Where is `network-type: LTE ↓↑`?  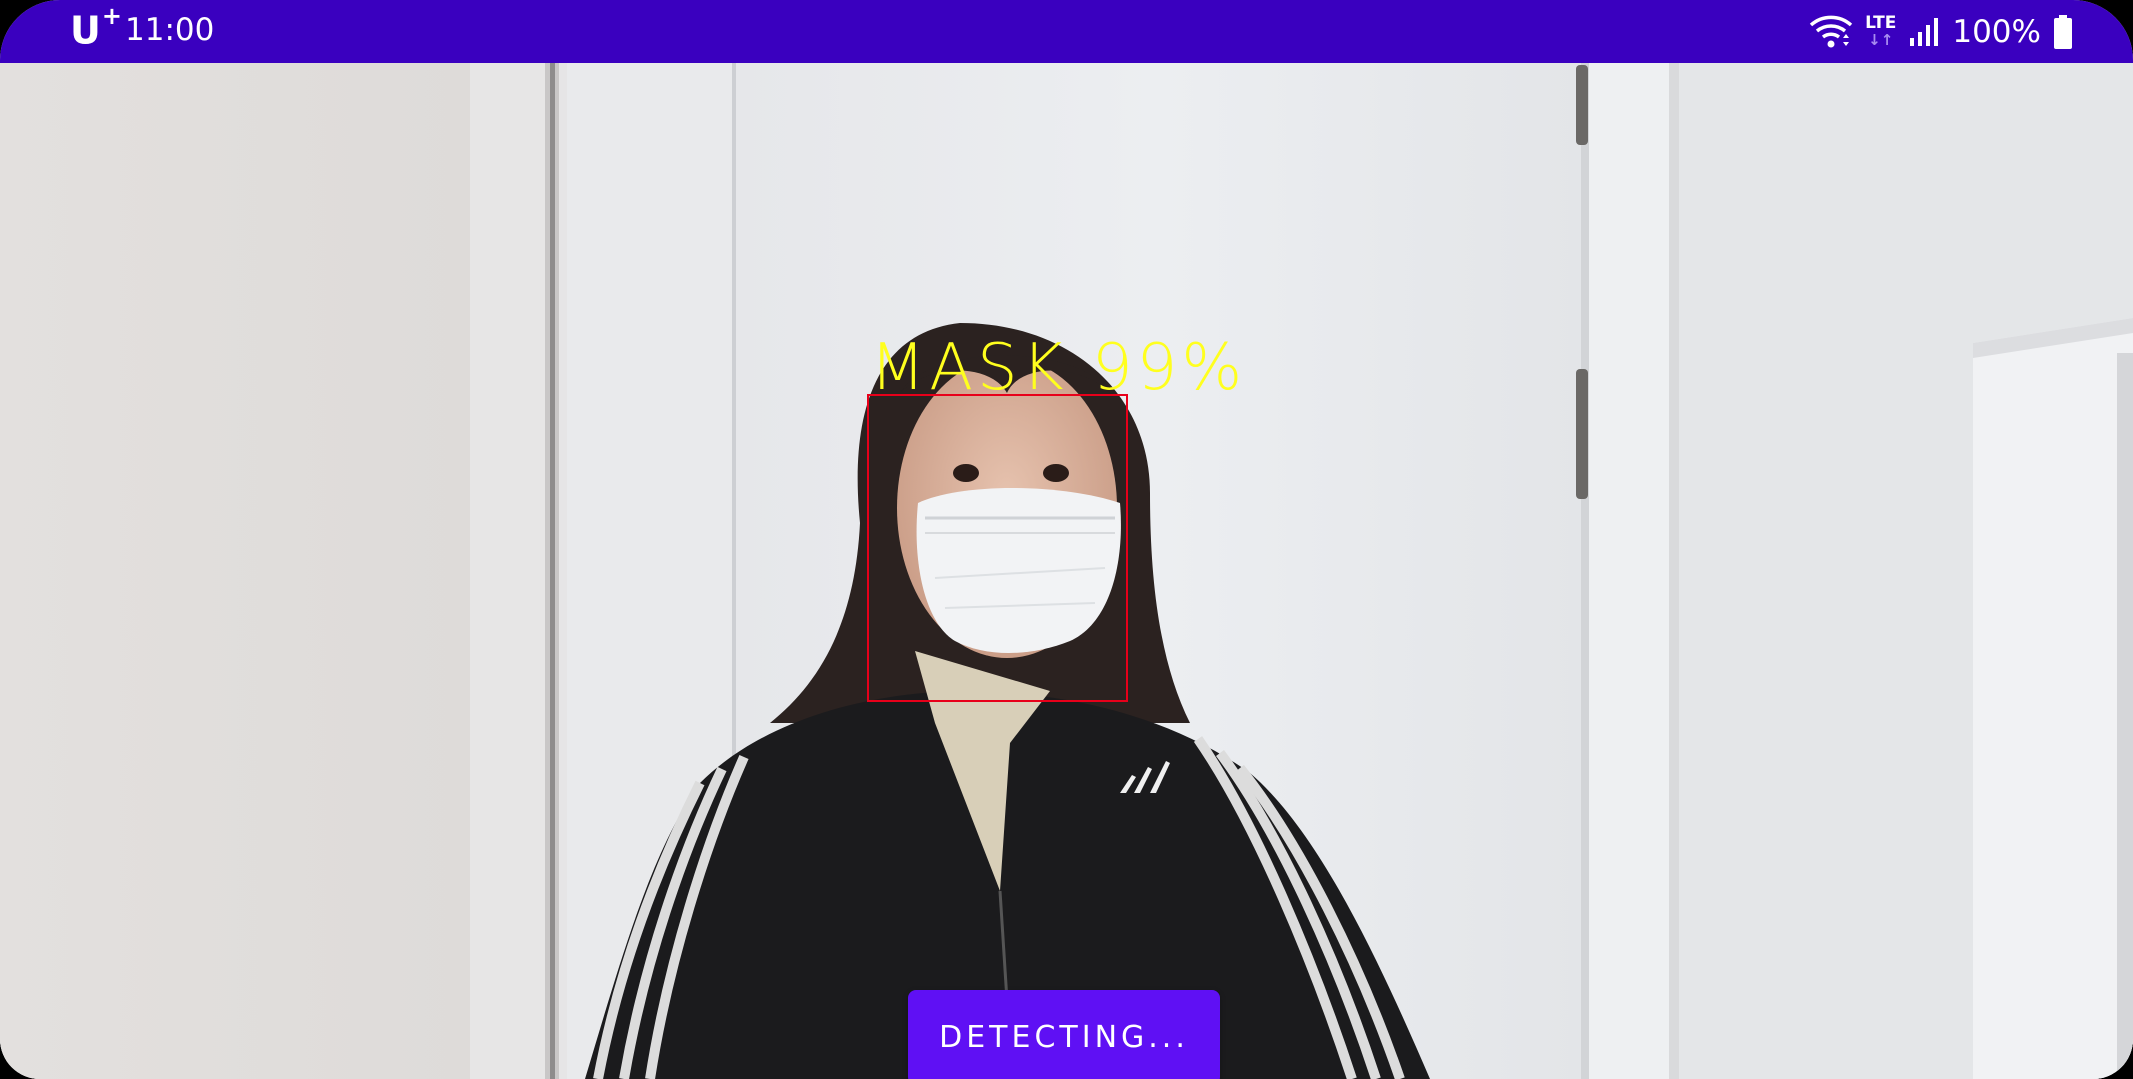
network-type: LTE ↓↑ is located at coordinates (1881, 31).